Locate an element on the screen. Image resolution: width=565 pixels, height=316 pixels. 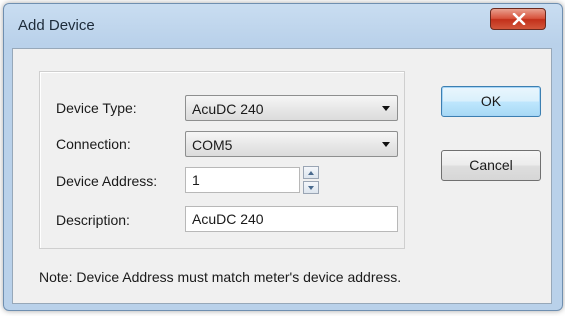
description-field is located at coordinates (291, 219).